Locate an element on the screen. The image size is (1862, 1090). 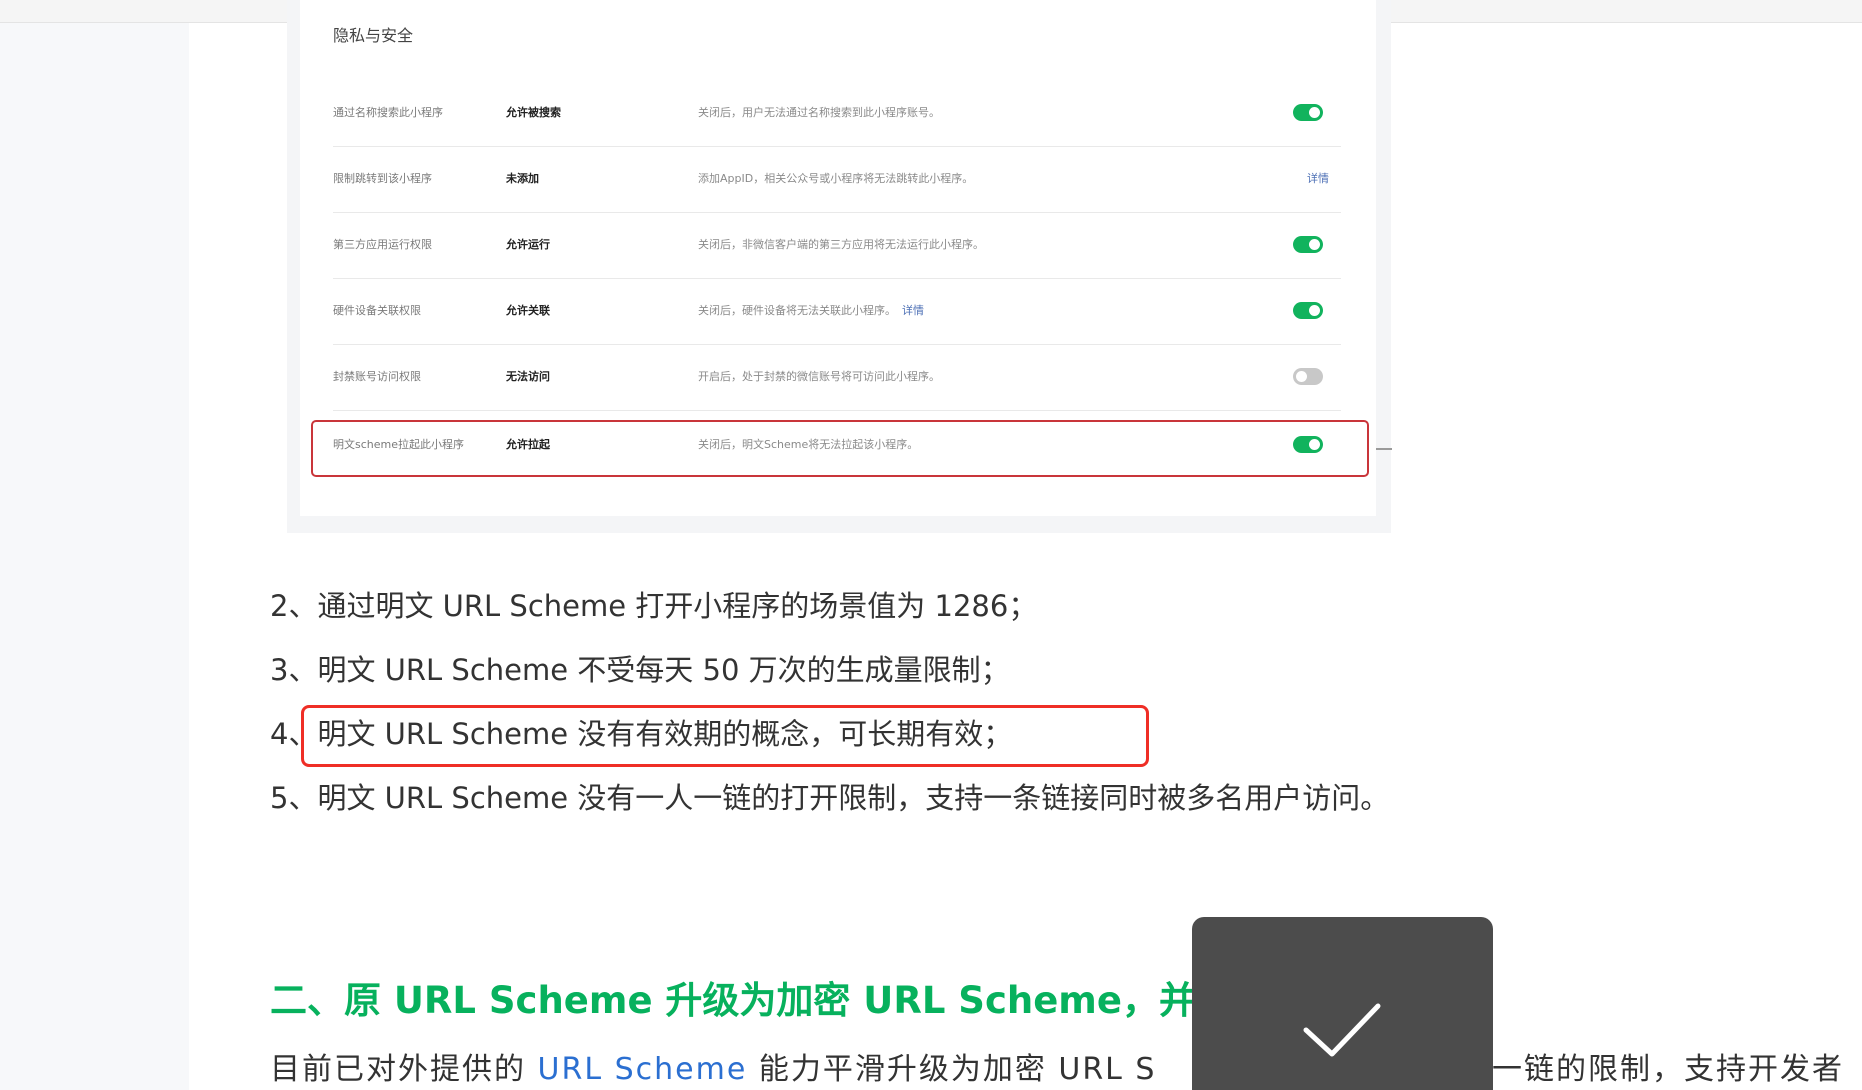
row-label: 封禁账号访问权限 is located at coordinates (377, 376).